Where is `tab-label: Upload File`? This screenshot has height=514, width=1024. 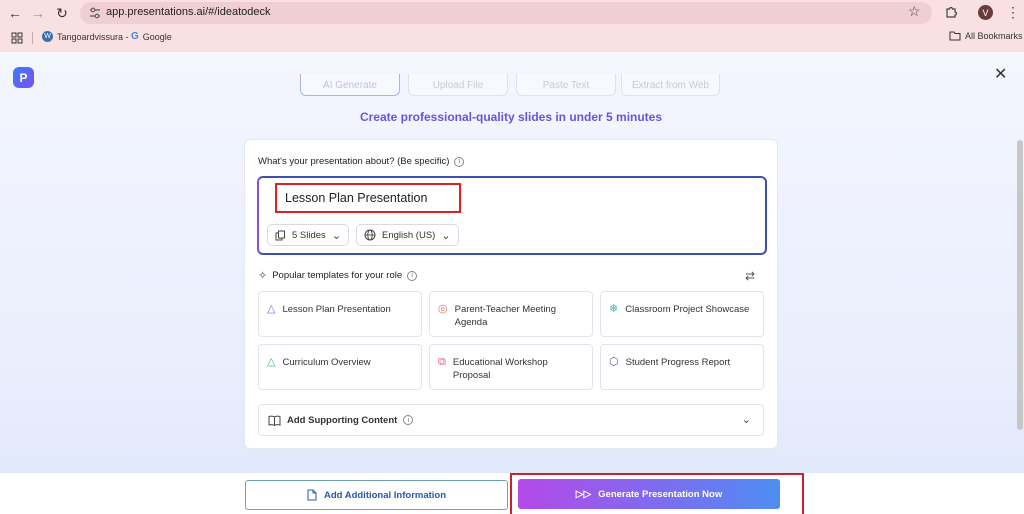 tab-label: Upload File is located at coordinates (458, 85).